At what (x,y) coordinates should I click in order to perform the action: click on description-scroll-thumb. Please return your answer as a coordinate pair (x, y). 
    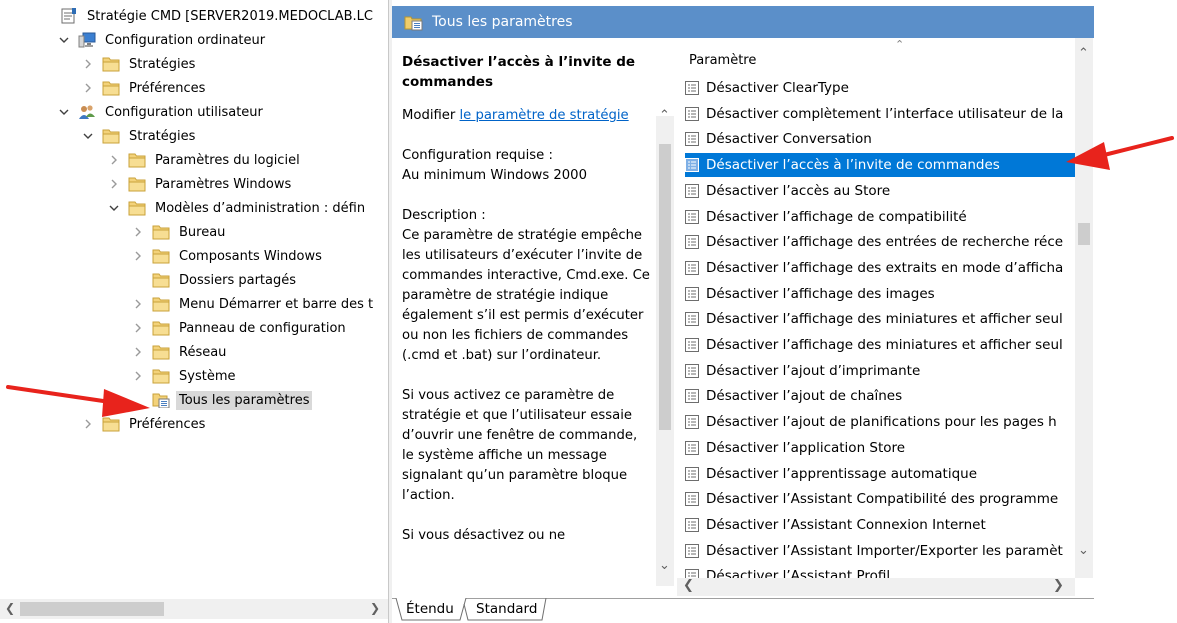
    Looking at the image, I should click on (665, 287).